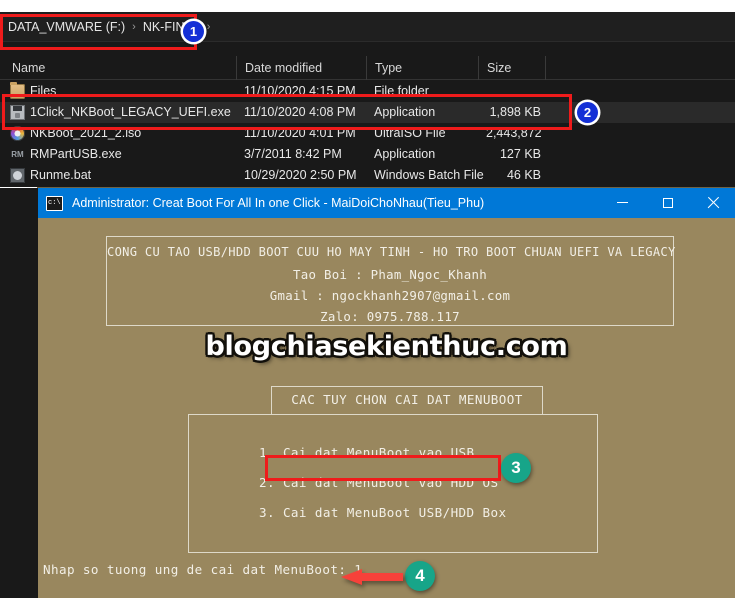 Image resolution: width=735 pixels, height=598 pixels. What do you see at coordinates (17, 154) in the screenshot?
I see `rm-application-icon: RM` at bounding box center [17, 154].